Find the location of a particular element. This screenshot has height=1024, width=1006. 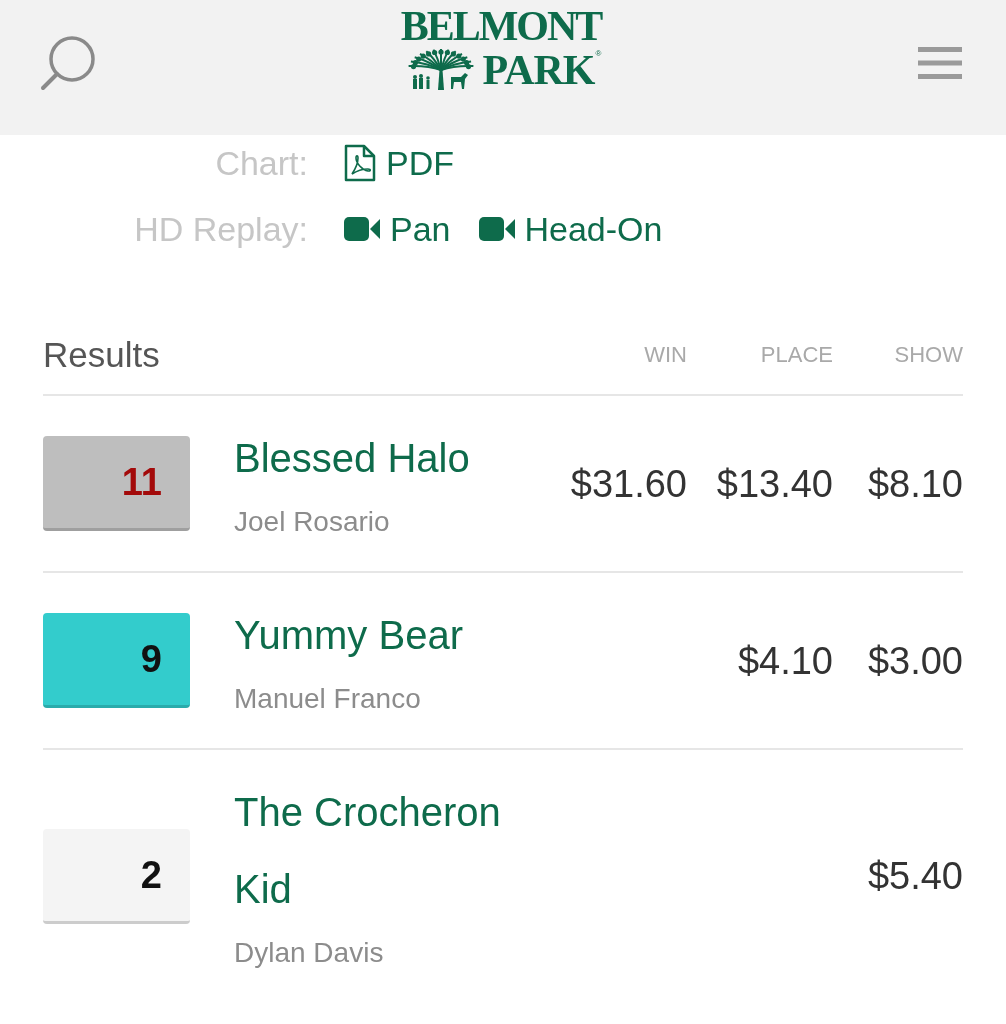

logo-wordmark: BELMONT is located at coordinates (501, 25).